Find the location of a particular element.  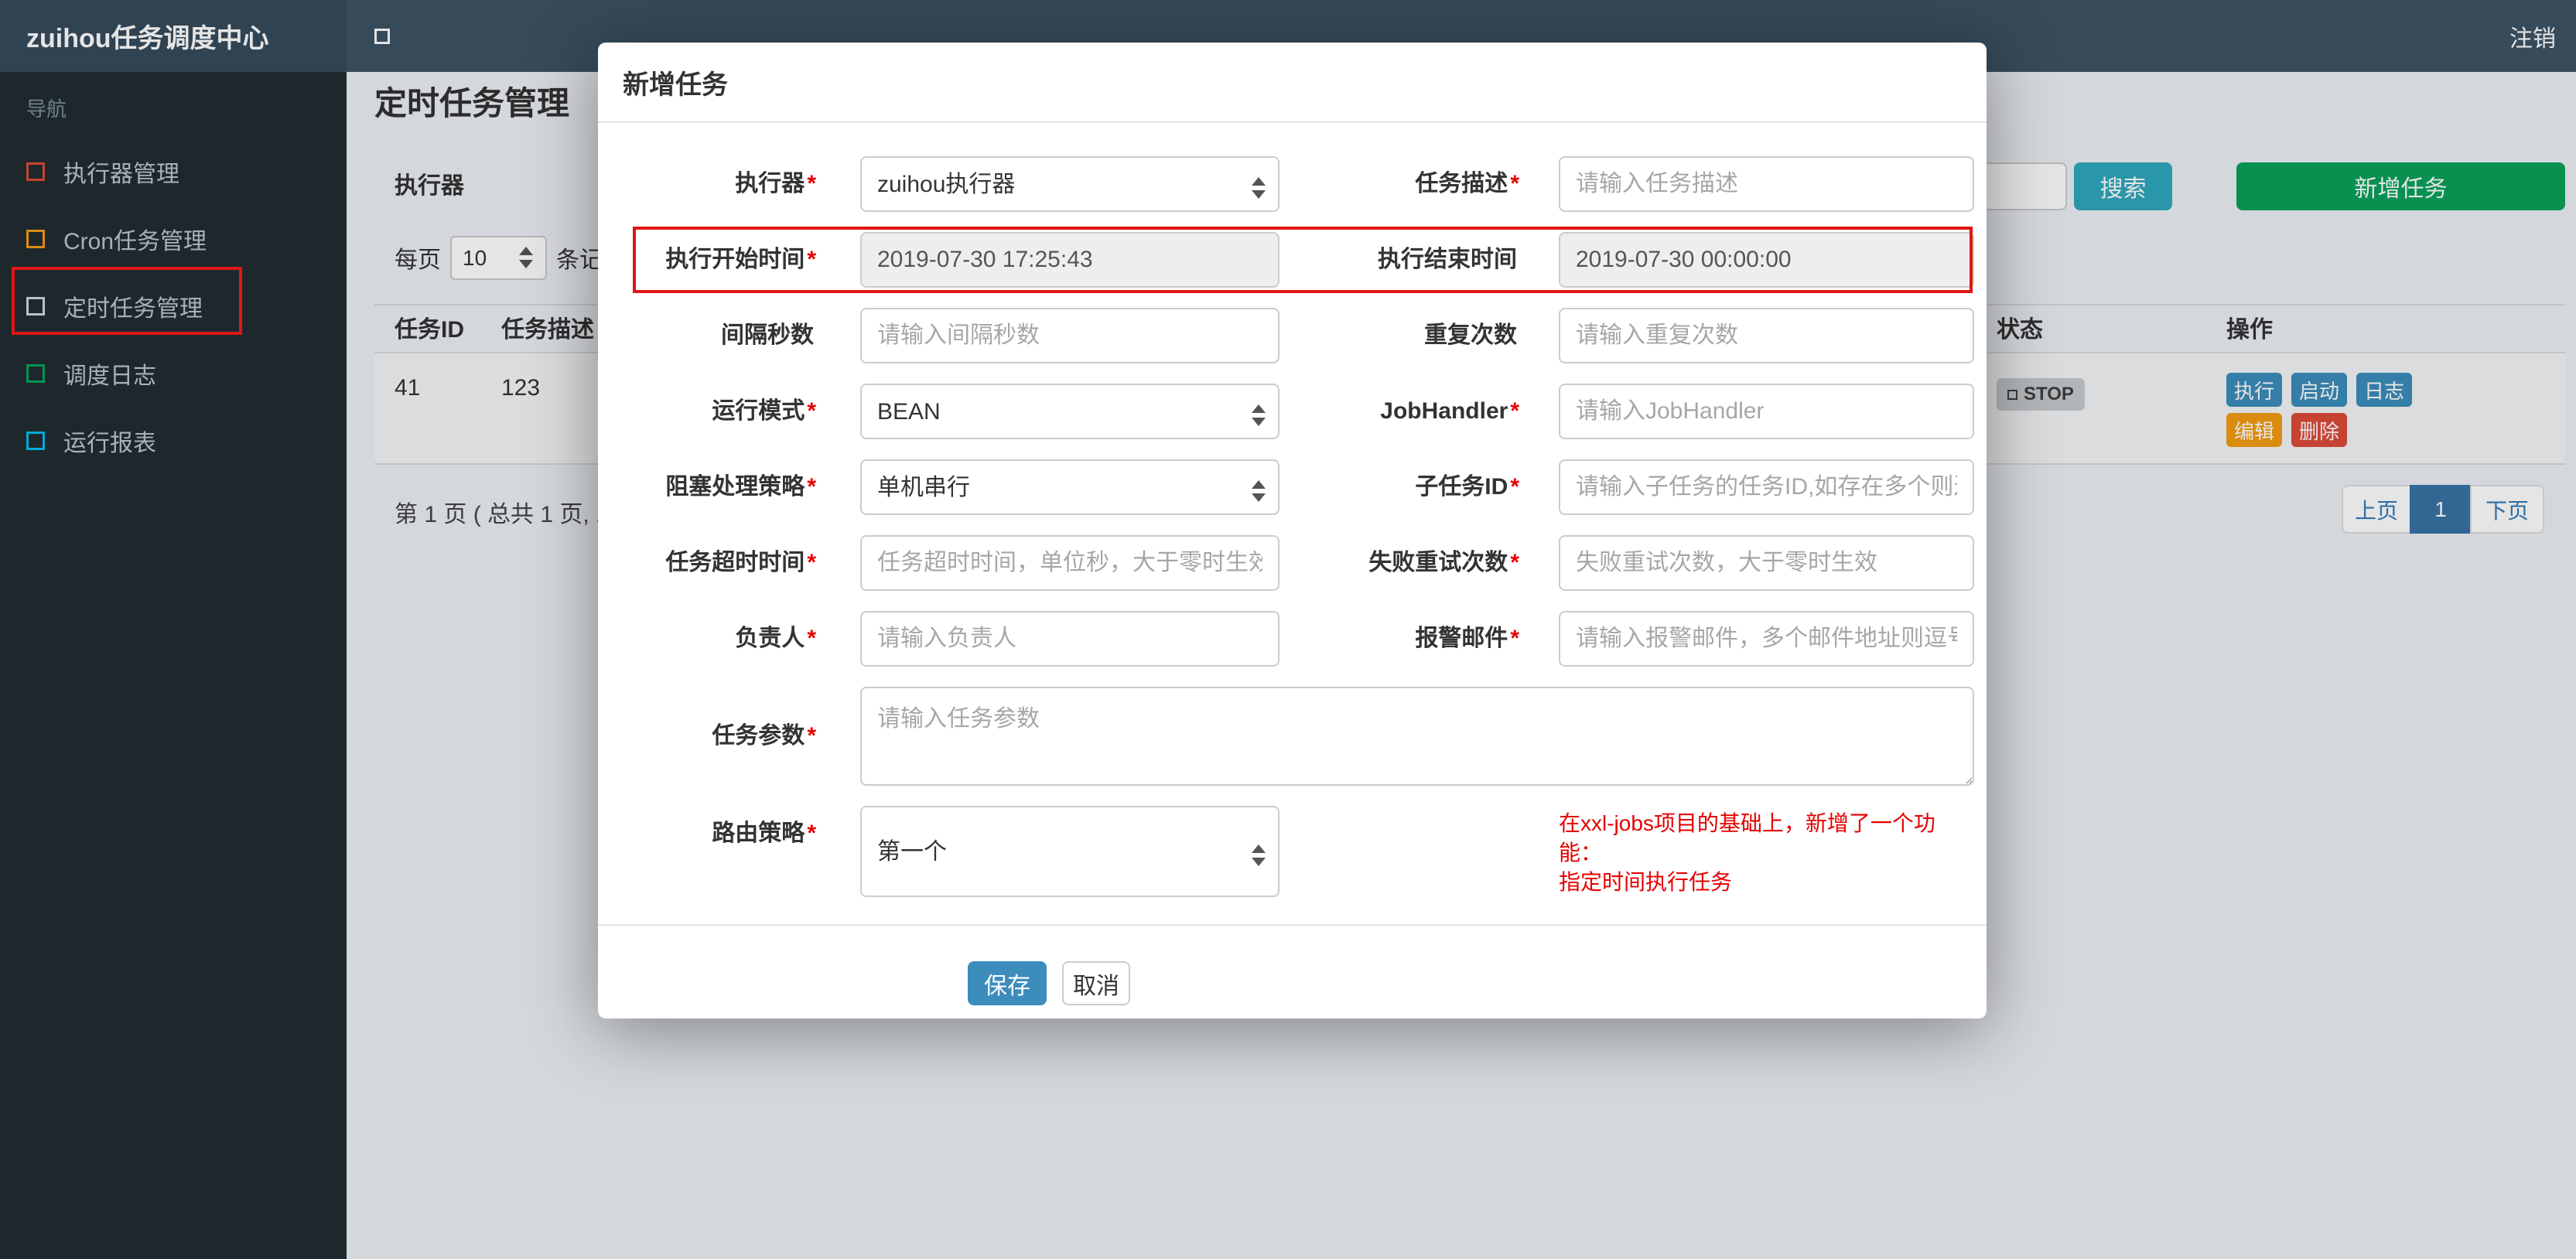

interval-label: 间隔秒数 is located at coordinates (713, 336).